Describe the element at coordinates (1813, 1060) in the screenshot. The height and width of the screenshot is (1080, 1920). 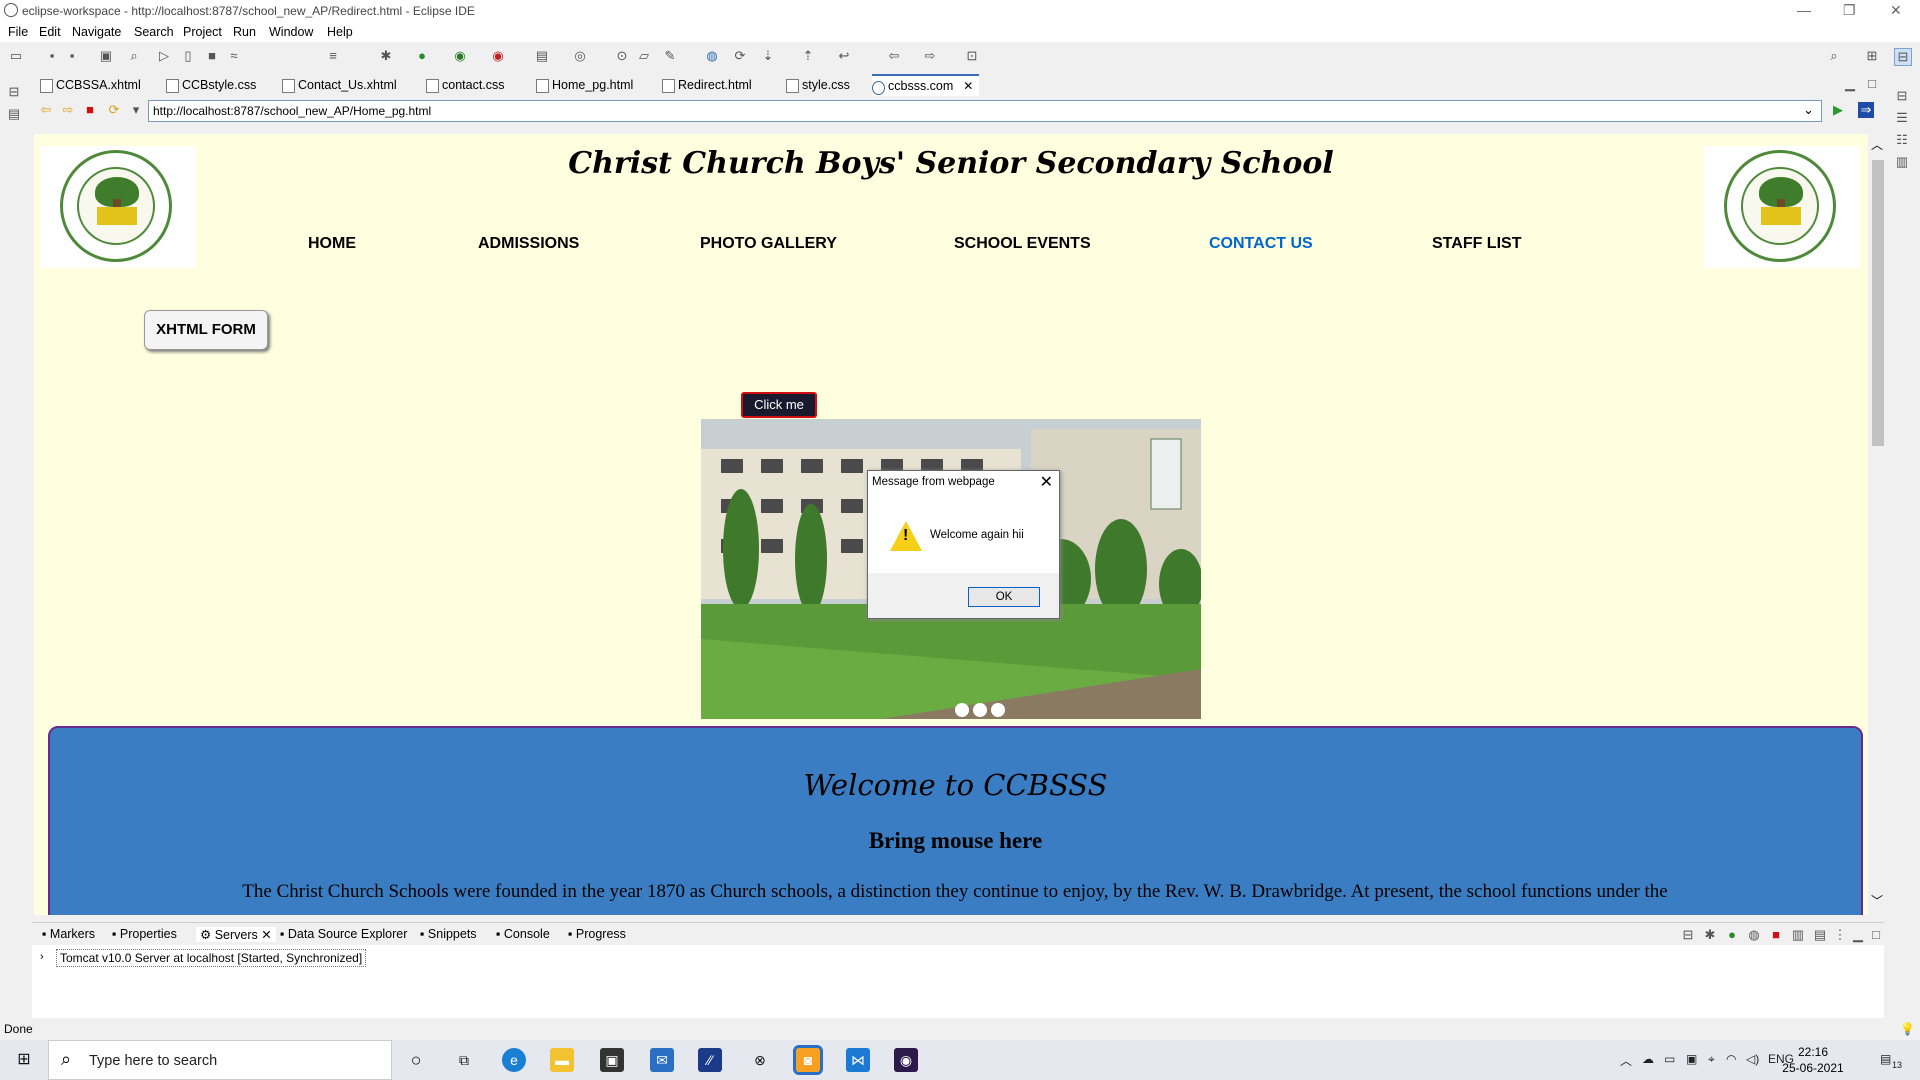
I see `clock: 22:16 25-06-2021` at that location.